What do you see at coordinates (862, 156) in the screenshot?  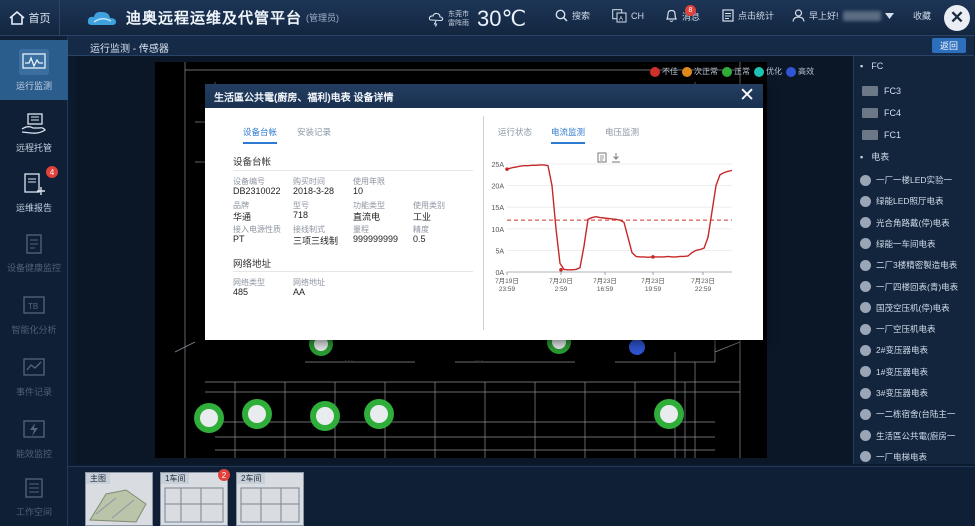 I see `list-icon: ▪` at bounding box center [862, 156].